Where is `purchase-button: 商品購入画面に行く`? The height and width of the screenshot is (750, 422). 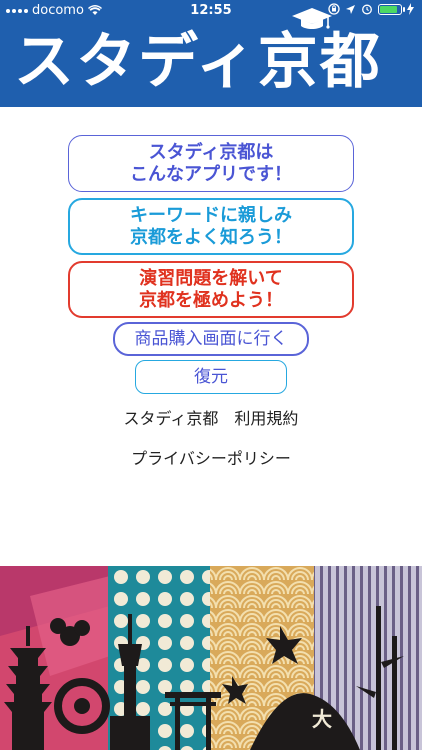 purchase-button: 商品購入画面に行く is located at coordinates (211, 339).